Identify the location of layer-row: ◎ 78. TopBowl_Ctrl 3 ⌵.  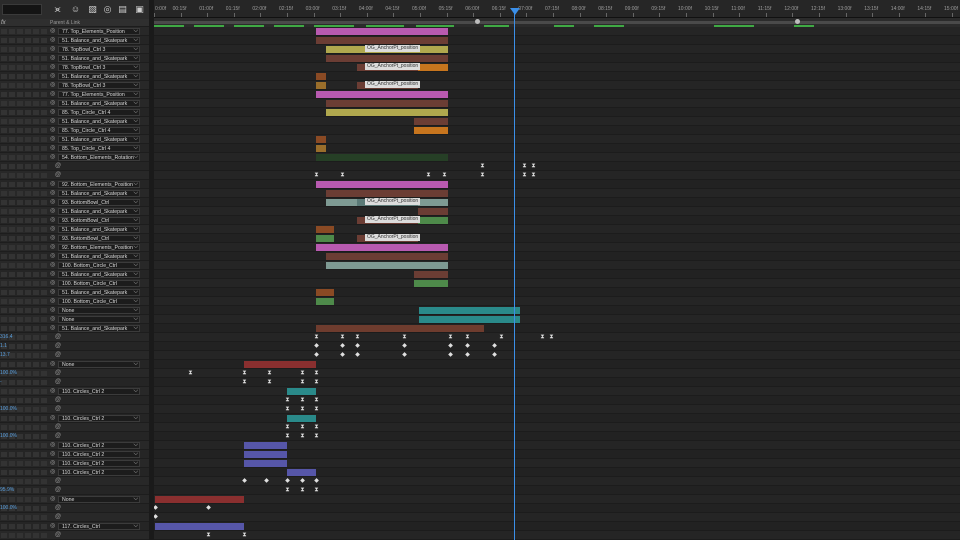
(74, 85).